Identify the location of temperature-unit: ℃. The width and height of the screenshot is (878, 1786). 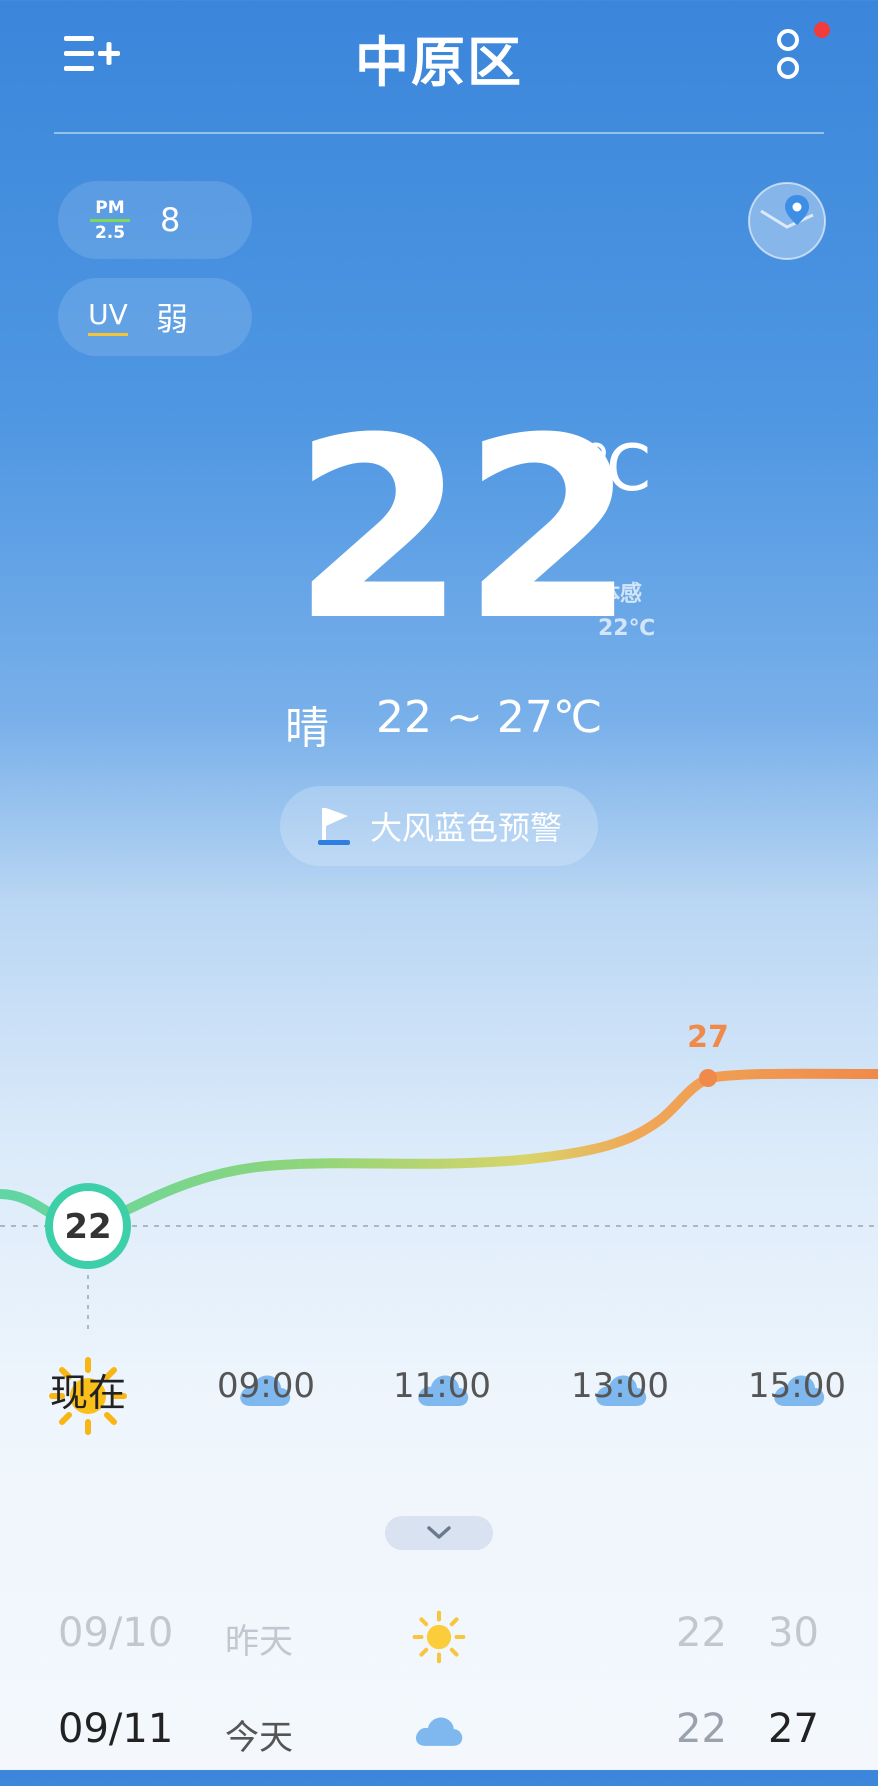
(616, 469).